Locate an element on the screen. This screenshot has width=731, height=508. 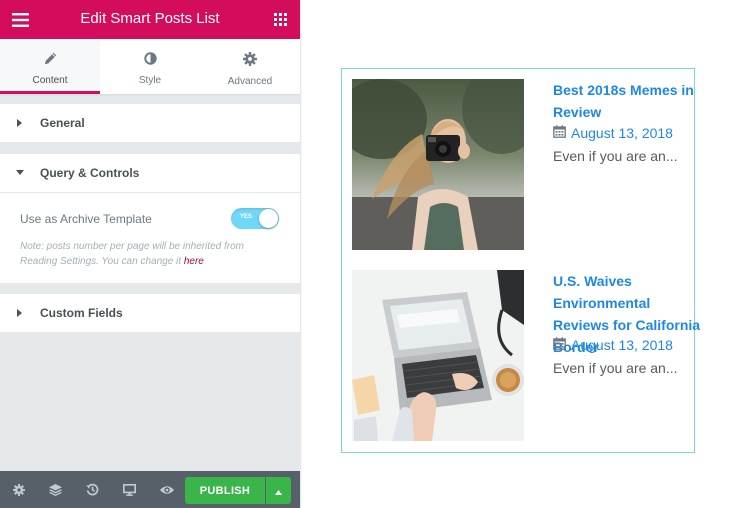
panel-footer: PUBLISH is located at coordinates (150, 489).